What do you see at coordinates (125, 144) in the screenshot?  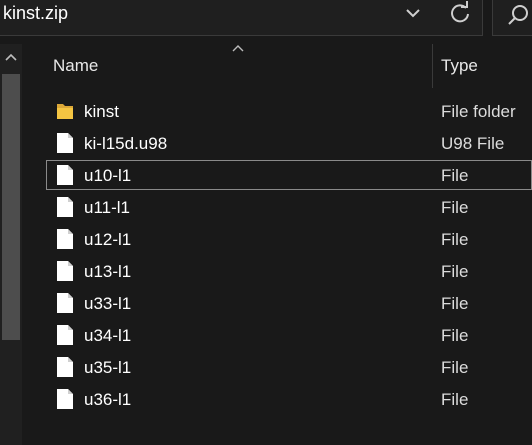 I see `file-name: ki-l15d.u98` at bounding box center [125, 144].